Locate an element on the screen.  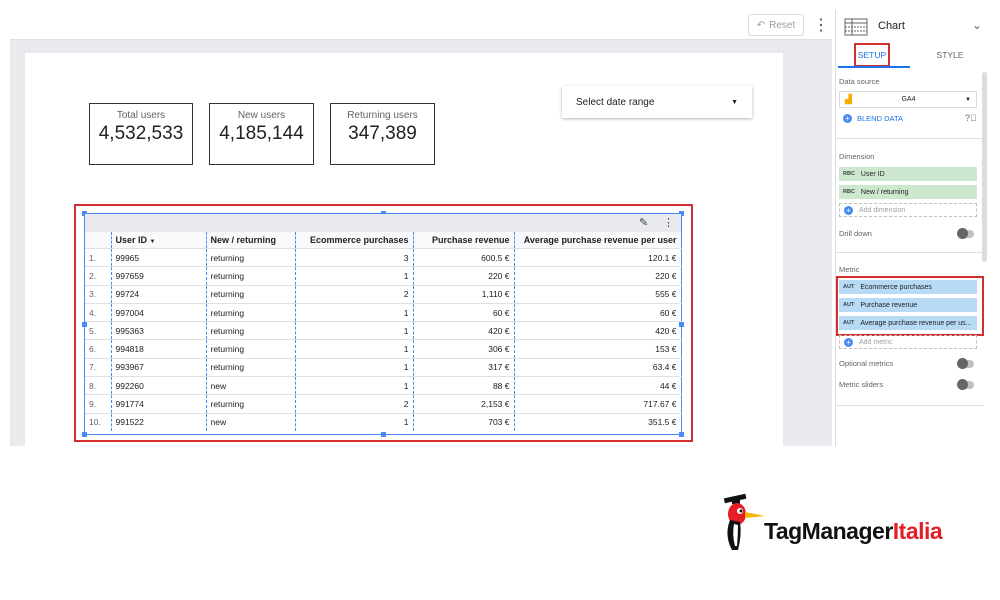
row-index: 7. is located at coordinates (98, 367).